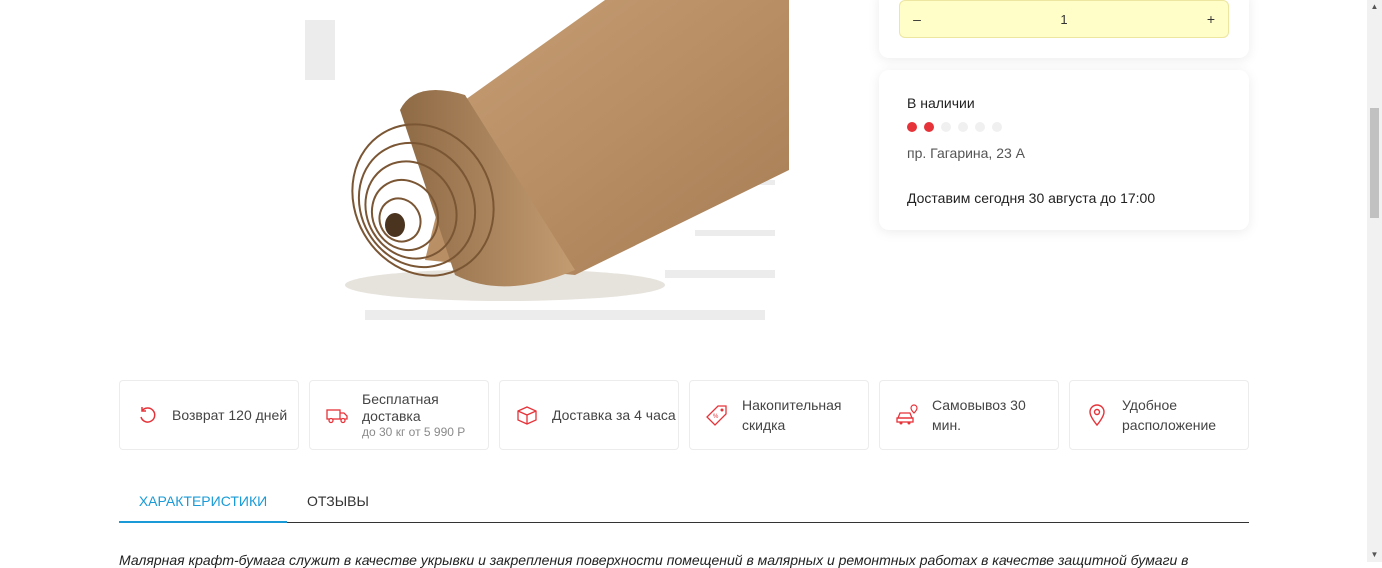  What do you see at coordinates (684, 501) in the screenshot?
I see `product-tabs: ХАРАКТЕРИСТИКИ ОТЗЫВЫ` at bounding box center [684, 501].